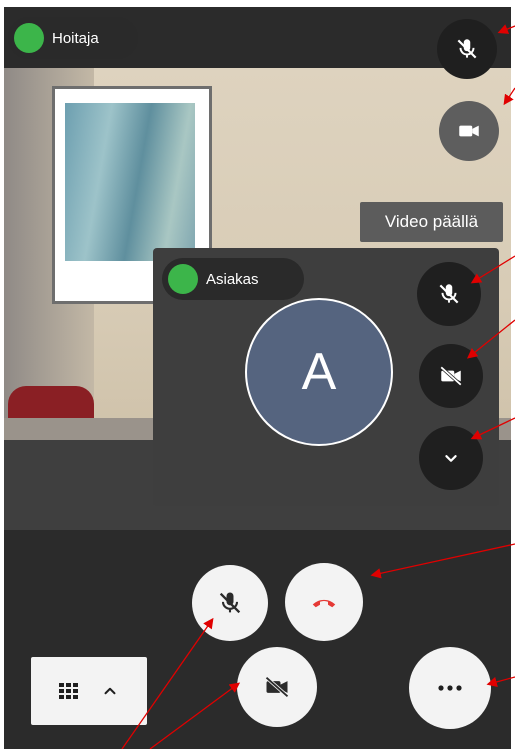  I want to click on remote-mute-button, so click(467, 49).